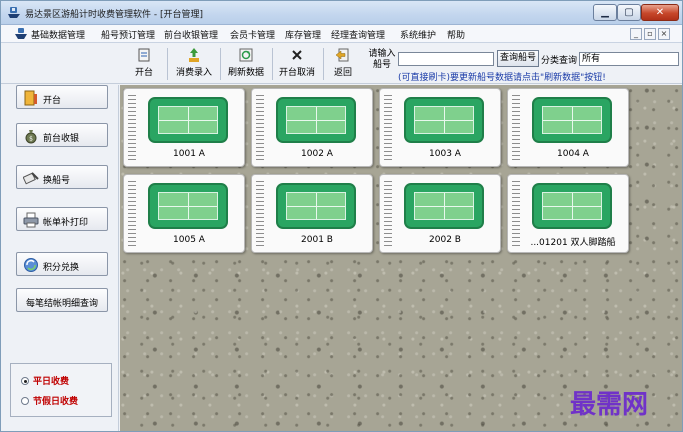 The height and width of the screenshot is (432, 683). Describe the element at coordinates (568, 213) in the screenshot. I see `boat-card: ...01201 双人脚踏船` at that location.